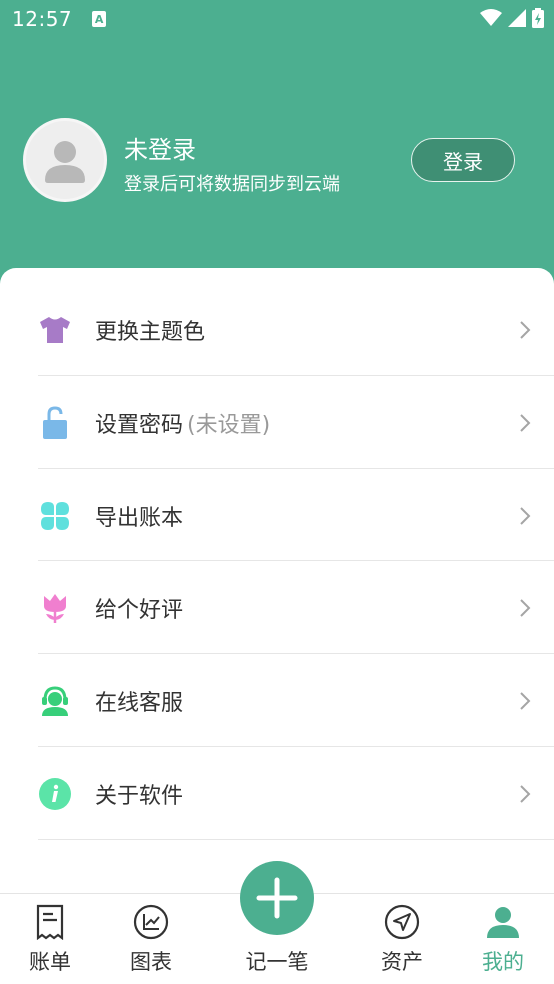 This screenshot has height=984, width=554. What do you see at coordinates (55, 330) in the screenshot?
I see `tshirt-icon` at bounding box center [55, 330].